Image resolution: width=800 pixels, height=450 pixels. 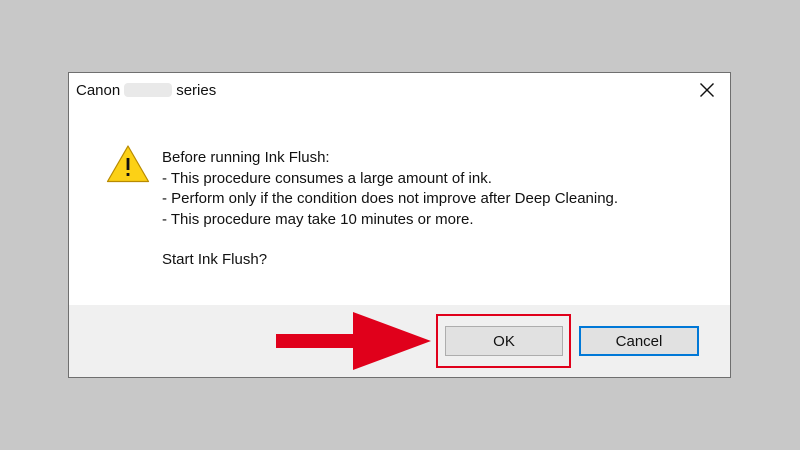 What do you see at coordinates (399, 91) in the screenshot?
I see `title-bar: Canon series` at bounding box center [399, 91].